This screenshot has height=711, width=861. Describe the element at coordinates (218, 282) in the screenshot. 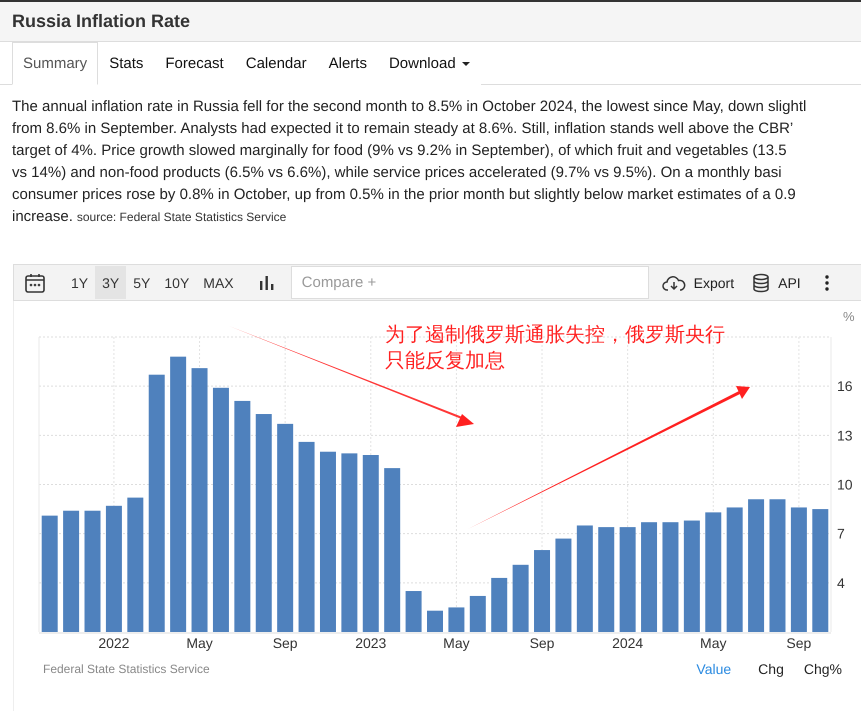

I see `range-button: MAX` at that location.